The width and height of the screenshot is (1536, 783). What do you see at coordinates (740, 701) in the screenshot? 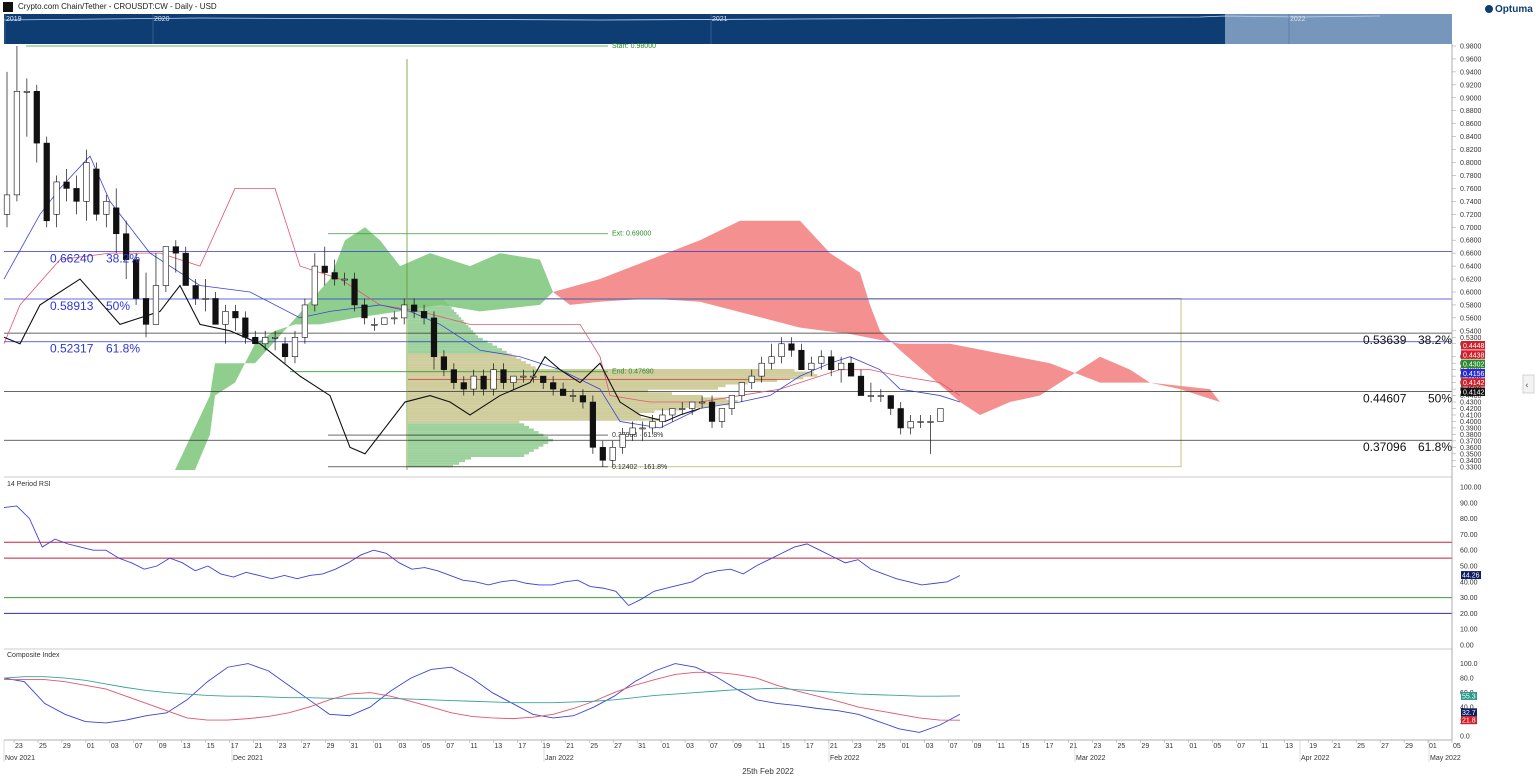
I see `composite-index-pane: 100.080.060.040.020.00.055.332.721.8` at bounding box center [740, 701].